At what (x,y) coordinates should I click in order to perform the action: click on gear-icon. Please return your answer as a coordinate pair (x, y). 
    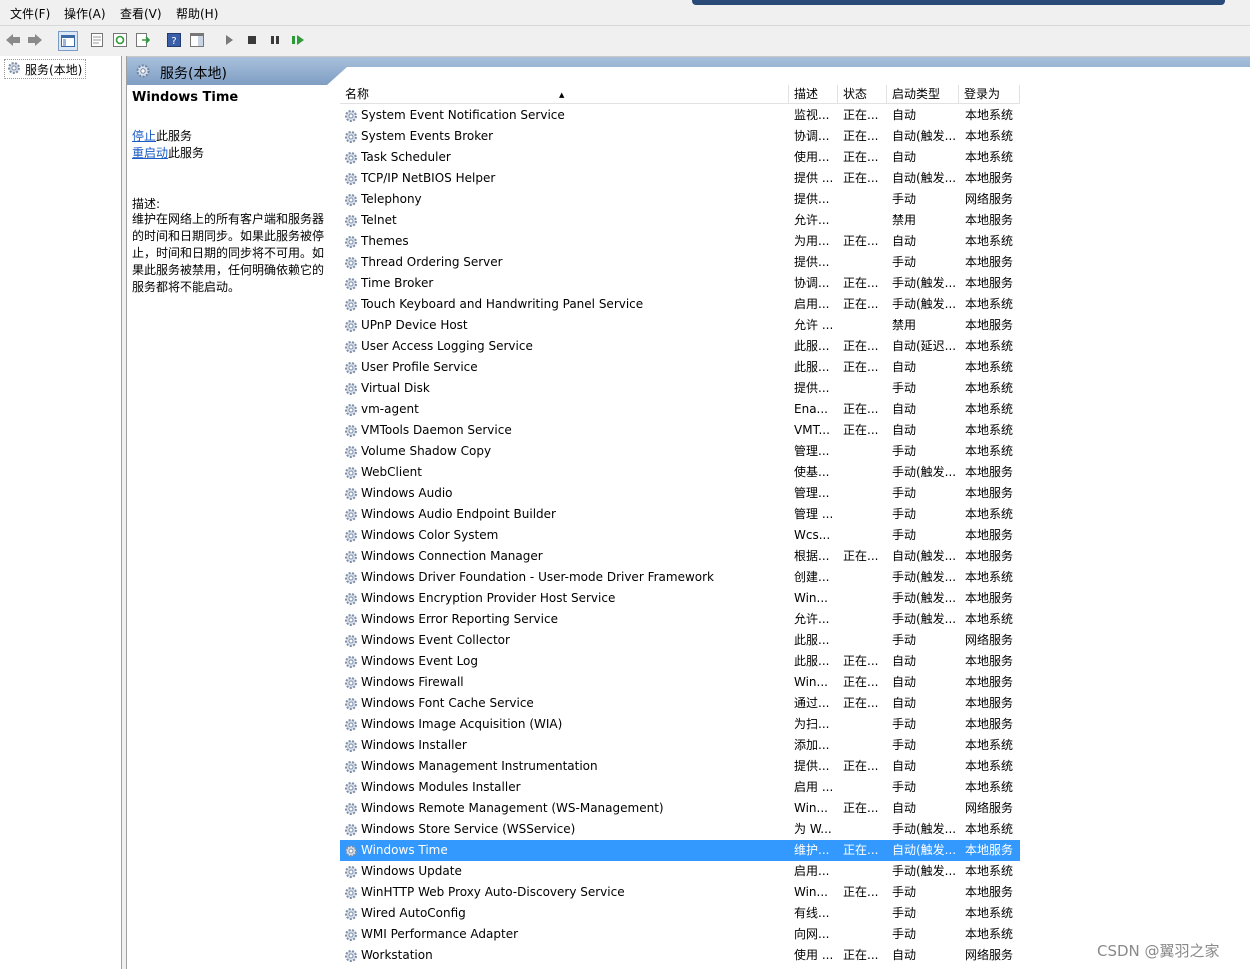
    Looking at the image, I should click on (143, 73).